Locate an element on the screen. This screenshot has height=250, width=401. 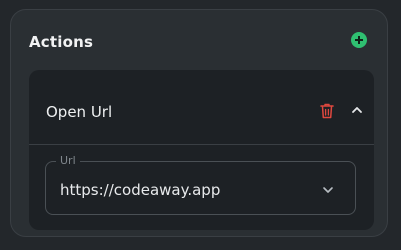
url-value: https://codeaway.app is located at coordinates (140, 190).